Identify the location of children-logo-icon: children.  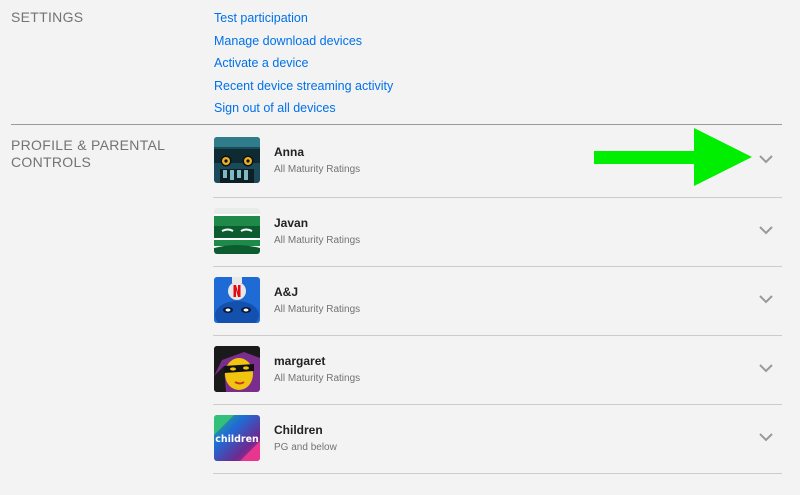
(237, 438).